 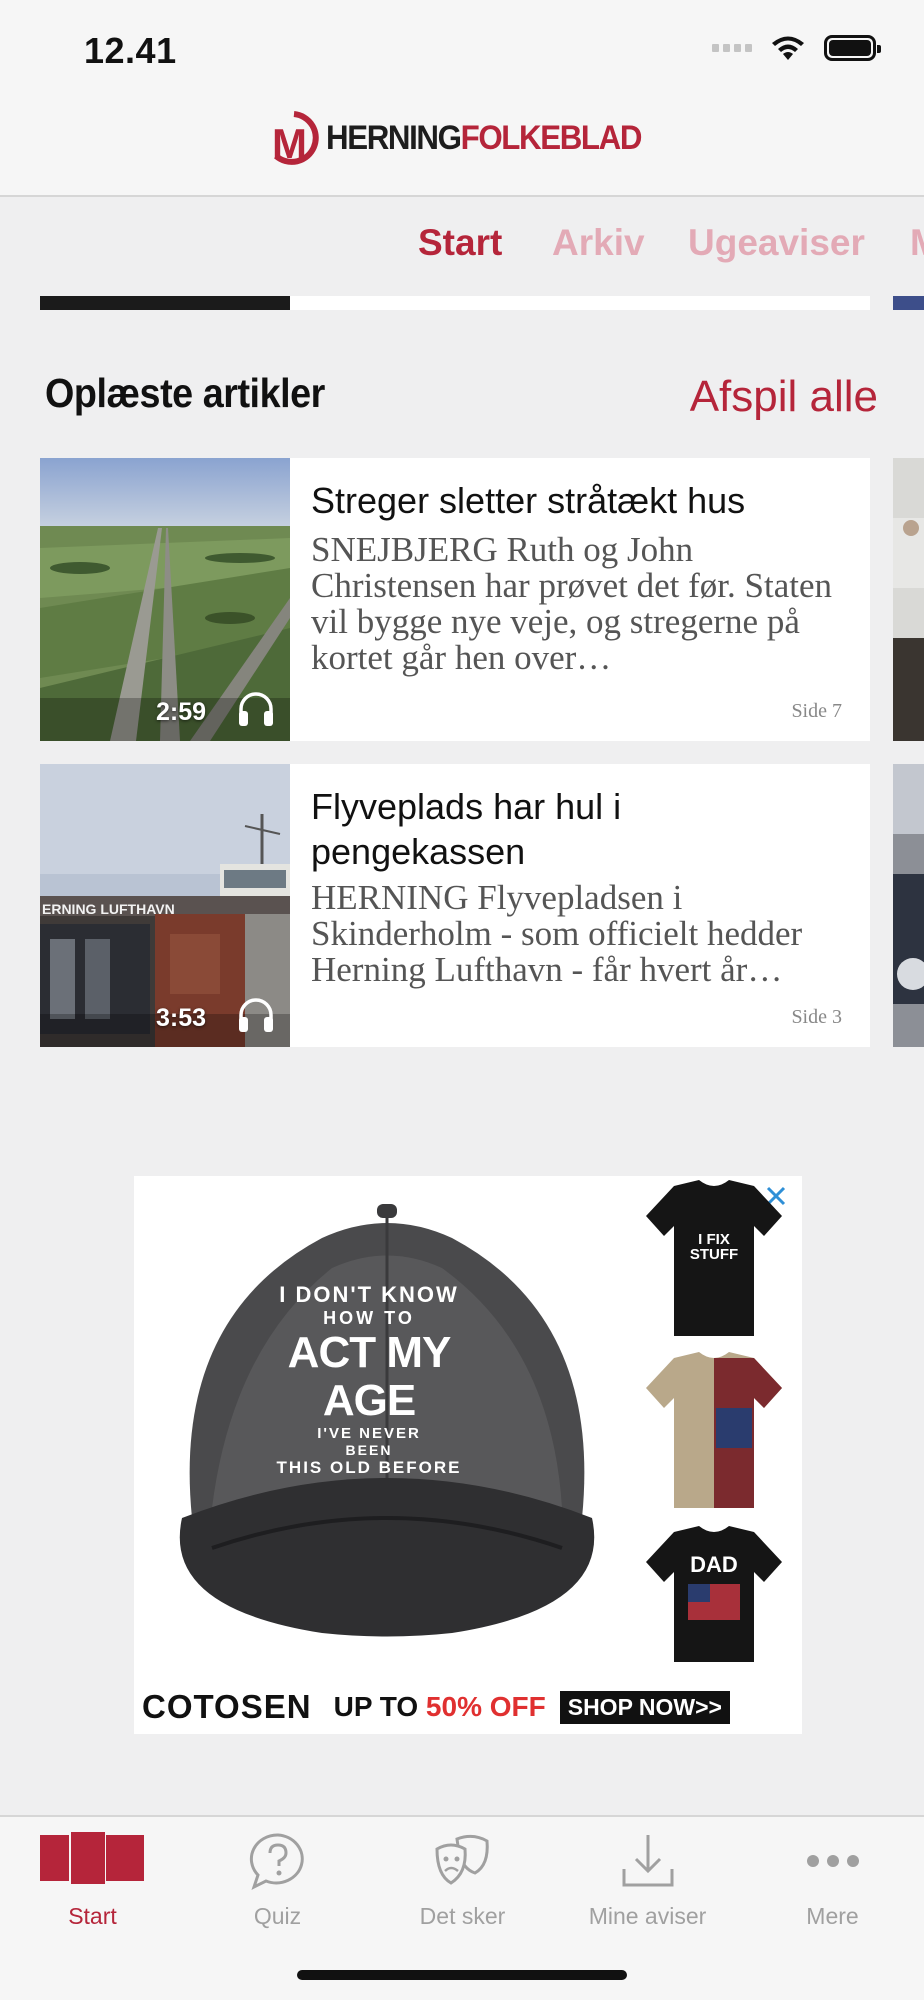 I want to click on play-all-button: Afspil alle, so click(x=784, y=397).